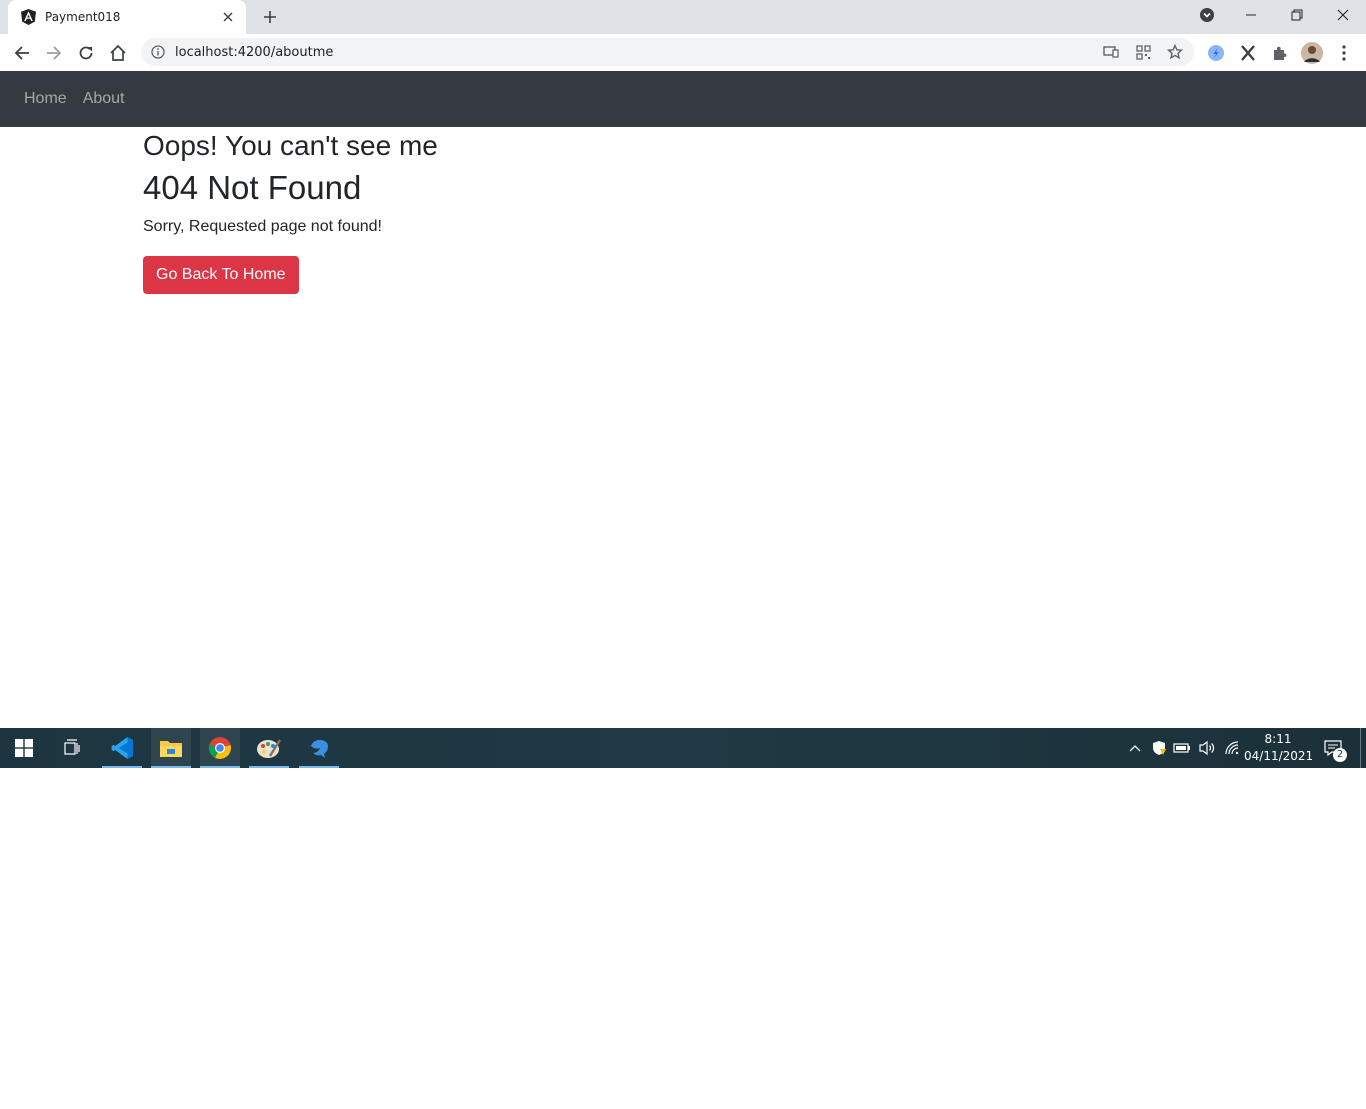 This screenshot has height=1109, width=1366. I want to click on taskbar-clock: 8:11 04/11/2021, so click(1279, 748).